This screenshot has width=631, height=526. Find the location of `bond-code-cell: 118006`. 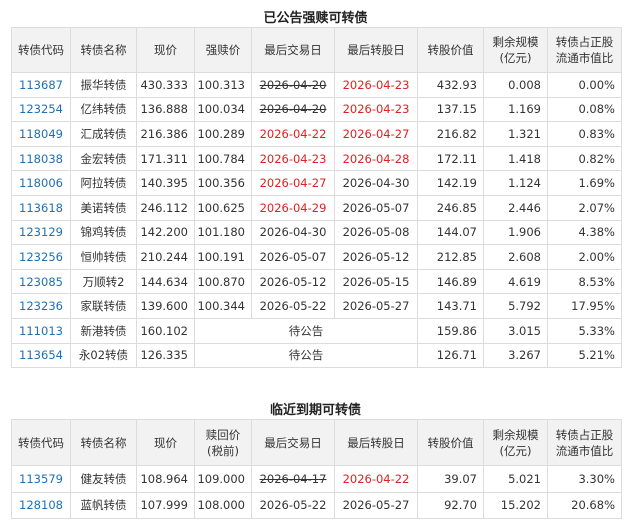

bond-code-cell: 118006 is located at coordinates (41, 183).